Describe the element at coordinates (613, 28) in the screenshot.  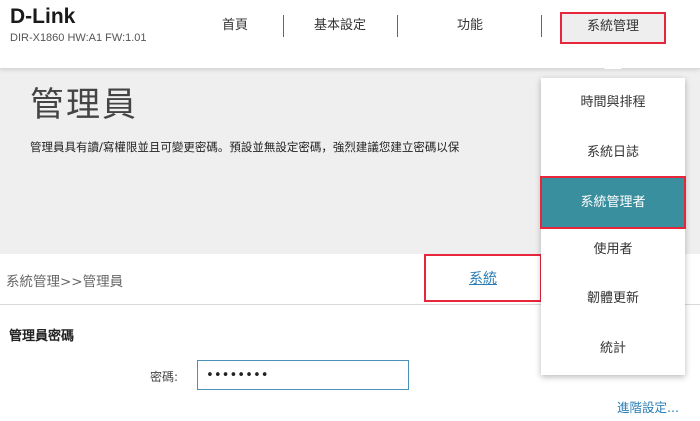
I see `nav-management: 系統管理` at that location.